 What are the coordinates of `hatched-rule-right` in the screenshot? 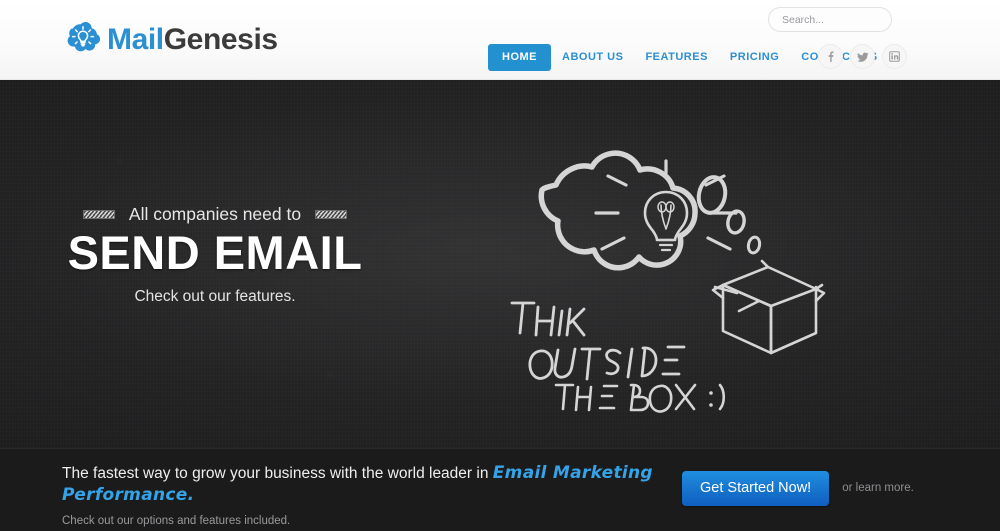 It's located at (331, 214).